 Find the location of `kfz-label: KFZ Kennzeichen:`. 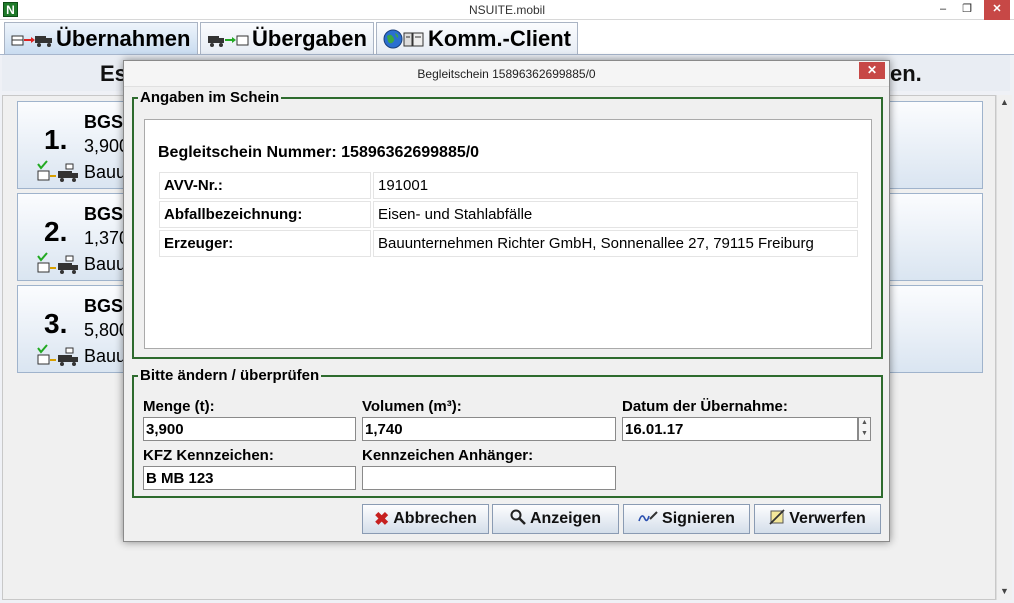

kfz-label: KFZ Kennzeichen: is located at coordinates (208, 455).